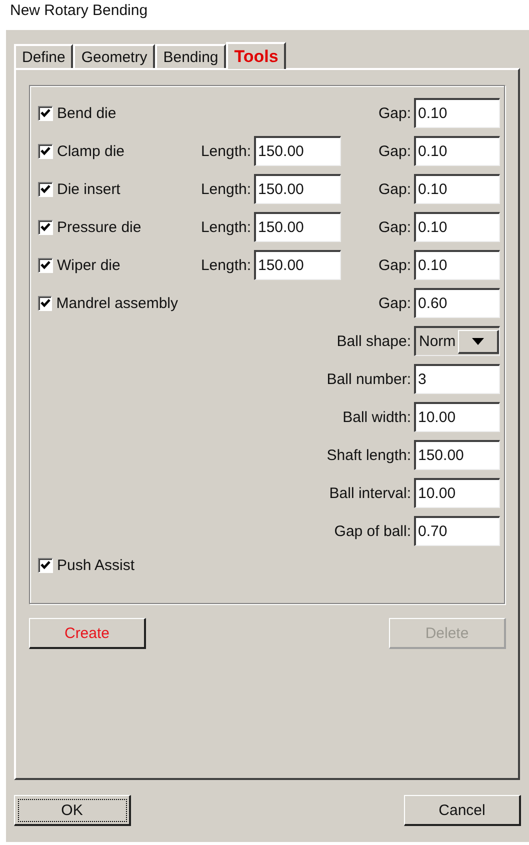  Describe the element at coordinates (368, 379) in the screenshot. I see `field-label: Ball number:` at that location.